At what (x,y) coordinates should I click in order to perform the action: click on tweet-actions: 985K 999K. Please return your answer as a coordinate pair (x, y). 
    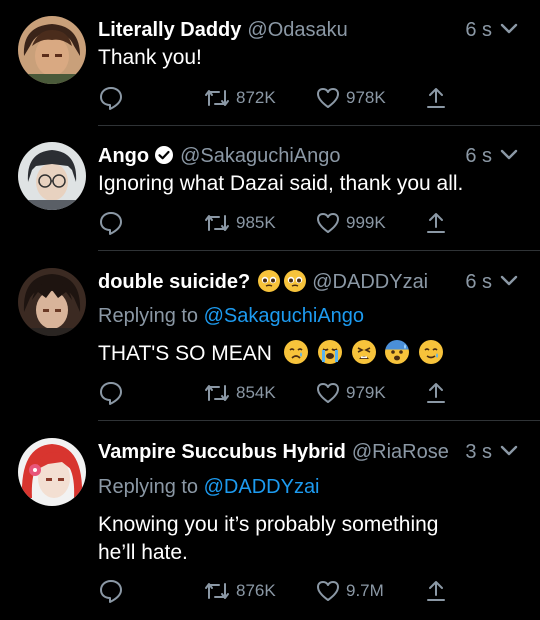
    Looking at the image, I should click on (270, 223).